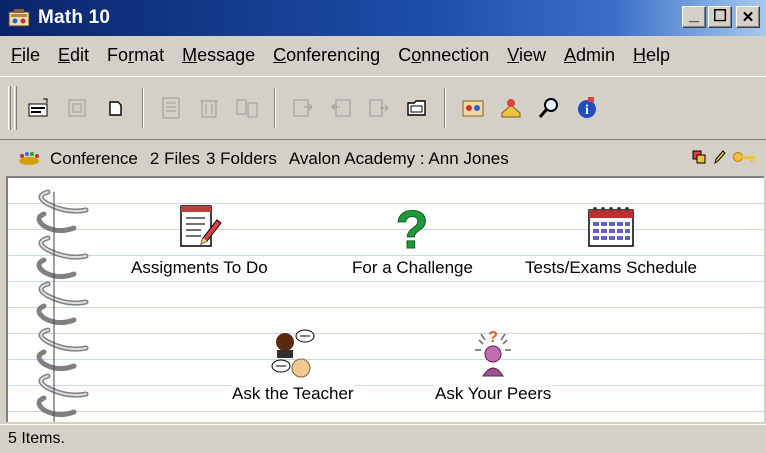  I want to click on location-path: Avalon Academy : Ann Jones, so click(398, 158).